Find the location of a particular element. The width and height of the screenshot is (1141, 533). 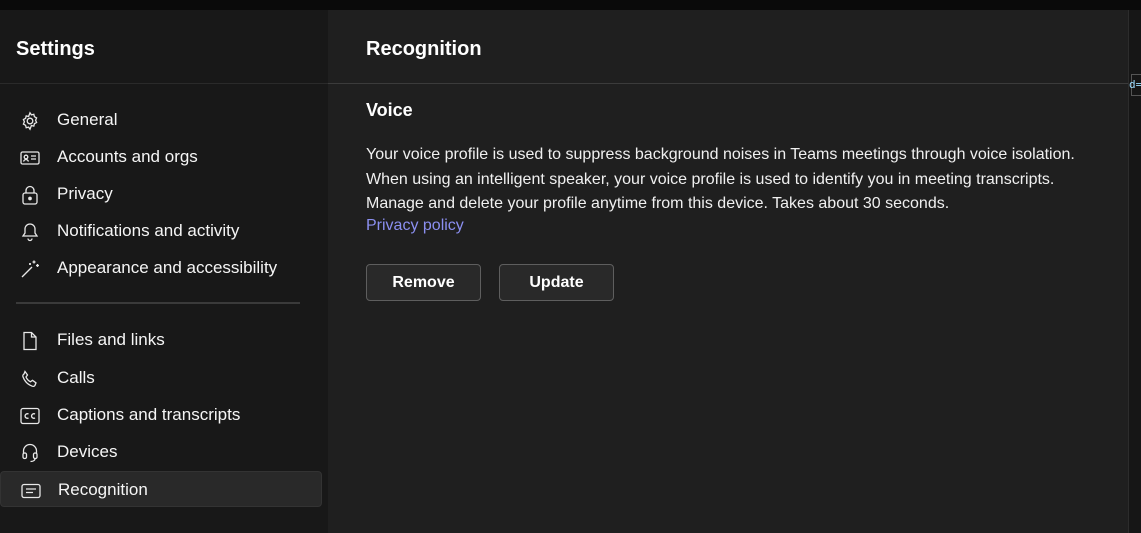

page-title: Recognition is located at coordinates (424, 49).